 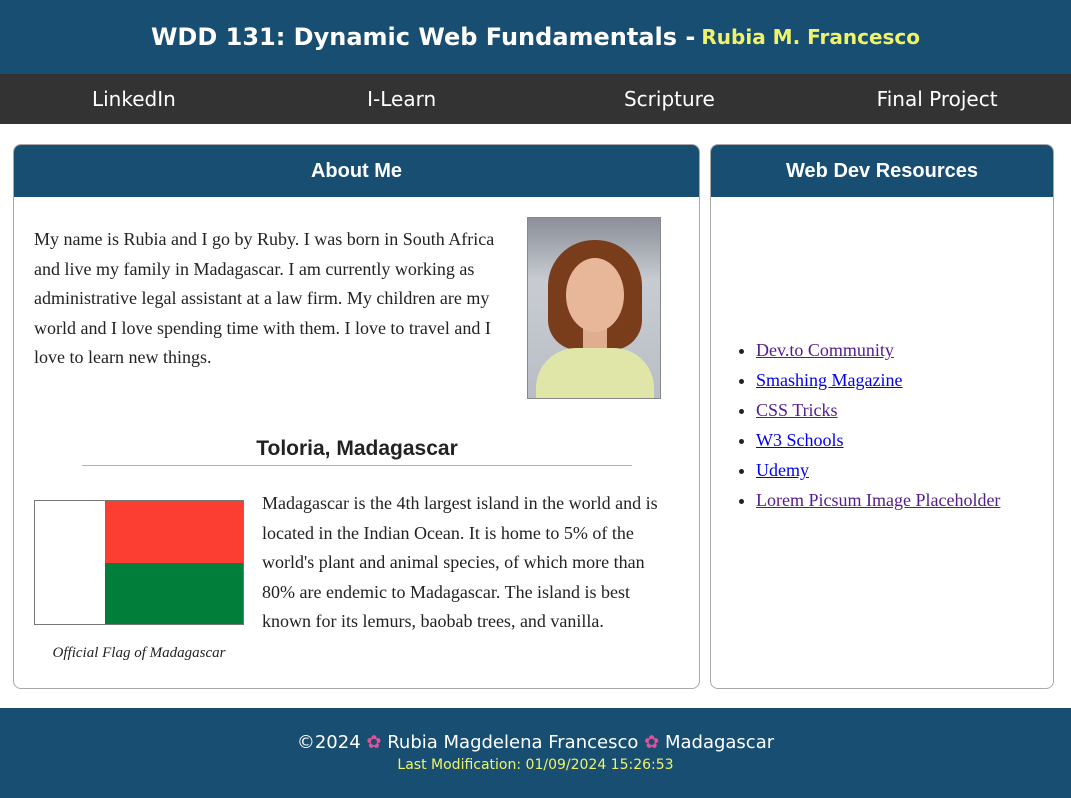 What do you see at coordinates (402, 99) in the screenshot?
I see `nav-ilearn: I-Learn` at bounding box center [402, 99].